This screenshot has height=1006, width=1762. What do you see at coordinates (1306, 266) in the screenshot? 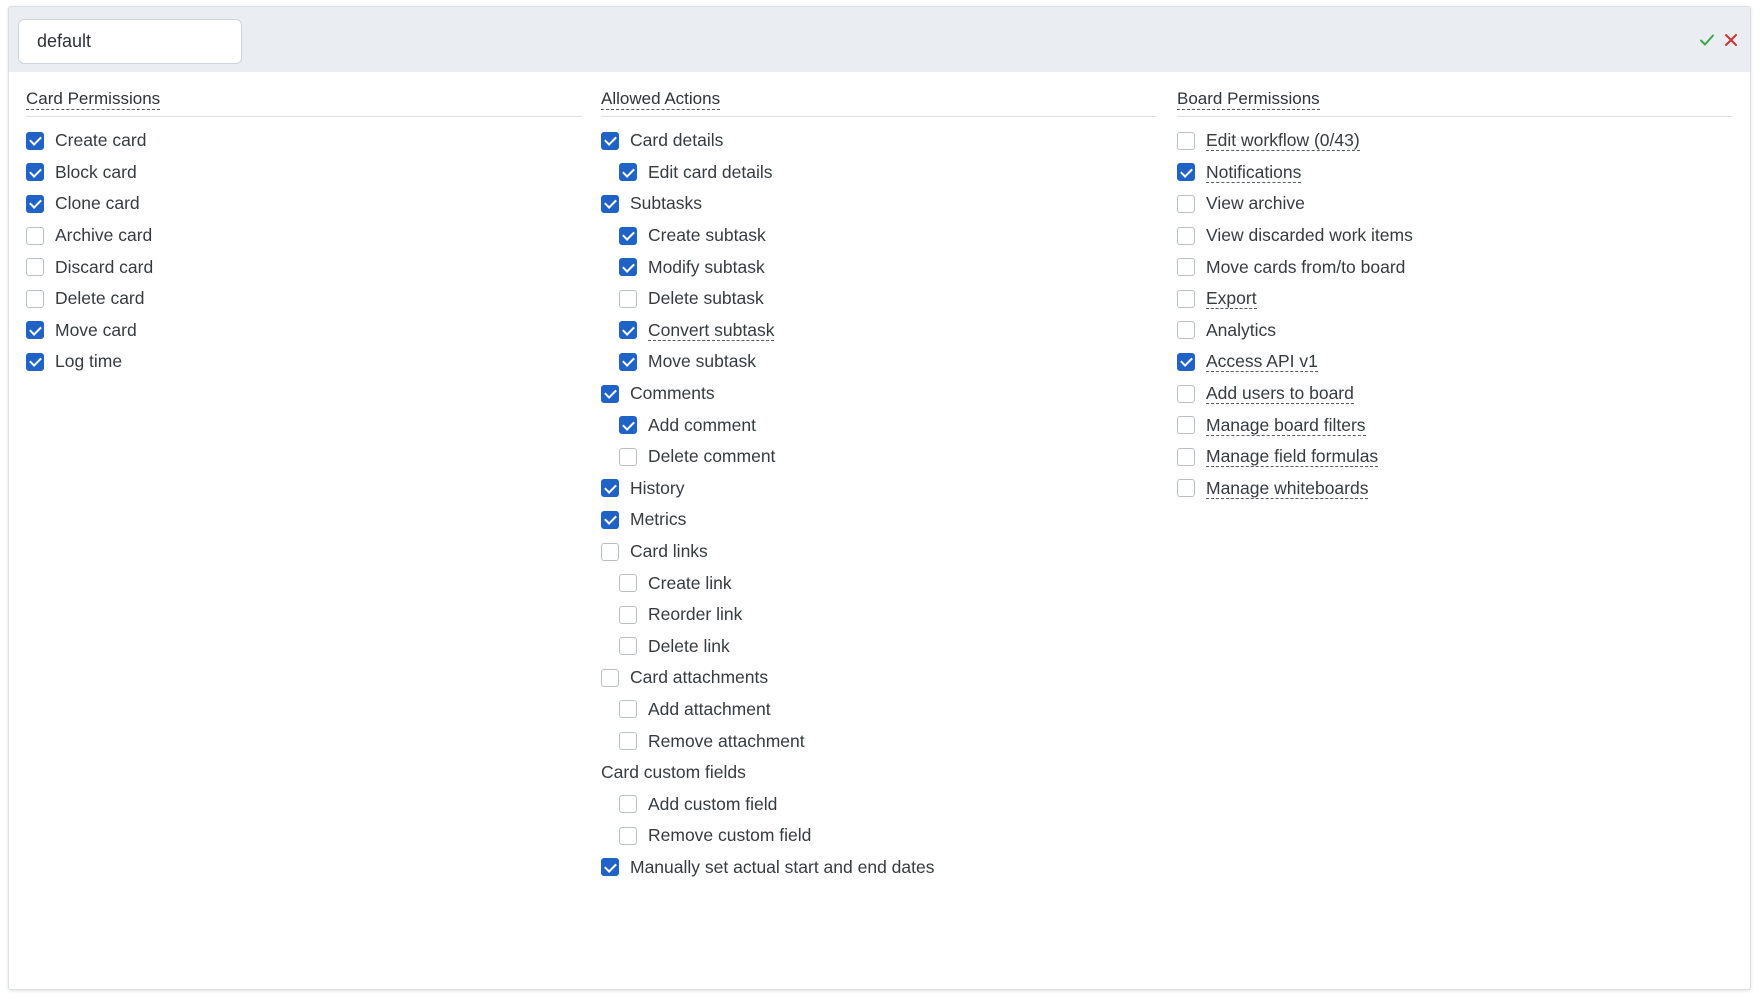
I see `item-label: Move cards from/to board` at bounding box center [1306, 266].